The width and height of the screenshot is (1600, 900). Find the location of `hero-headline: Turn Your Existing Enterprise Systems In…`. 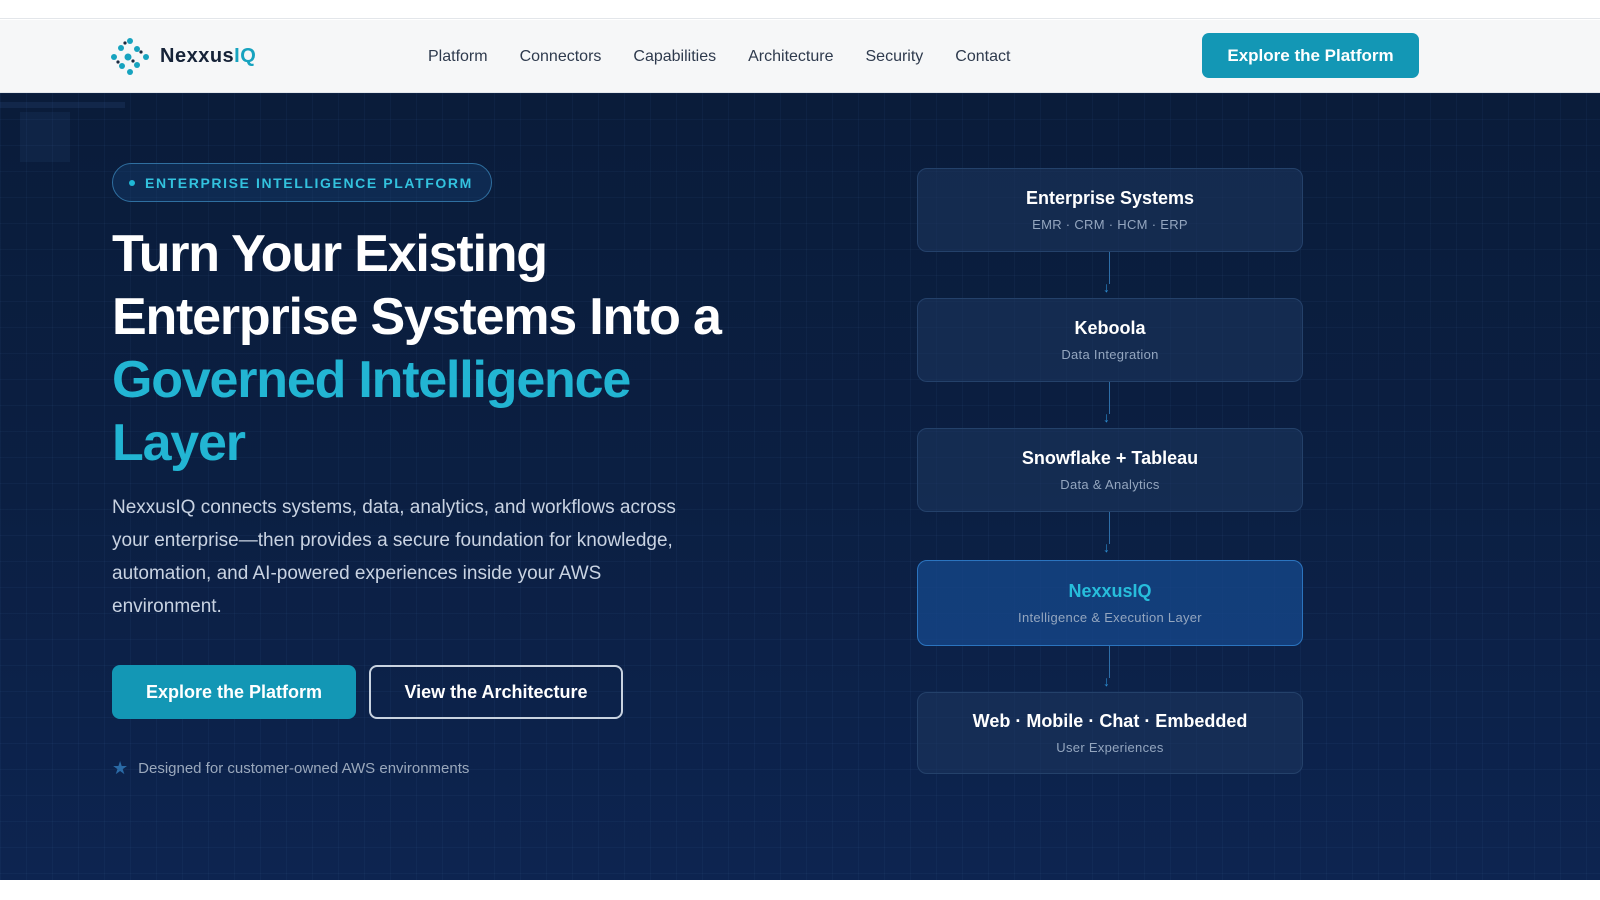

hero-headline: Turn Your Existing Enterprise Systems In… is located at coordinates (432, 349).